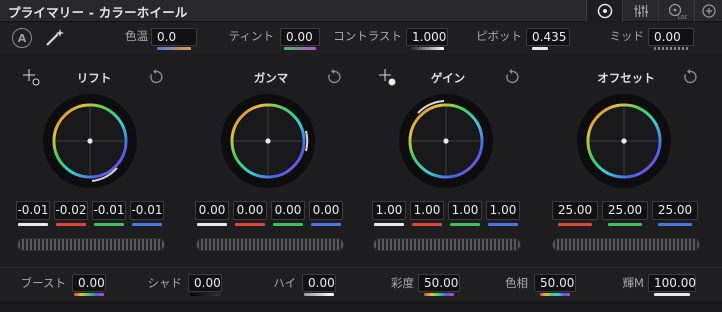  Describe the element at coordinates (326, 224) in the screenshot. I see `gamma-b-line` at that location.